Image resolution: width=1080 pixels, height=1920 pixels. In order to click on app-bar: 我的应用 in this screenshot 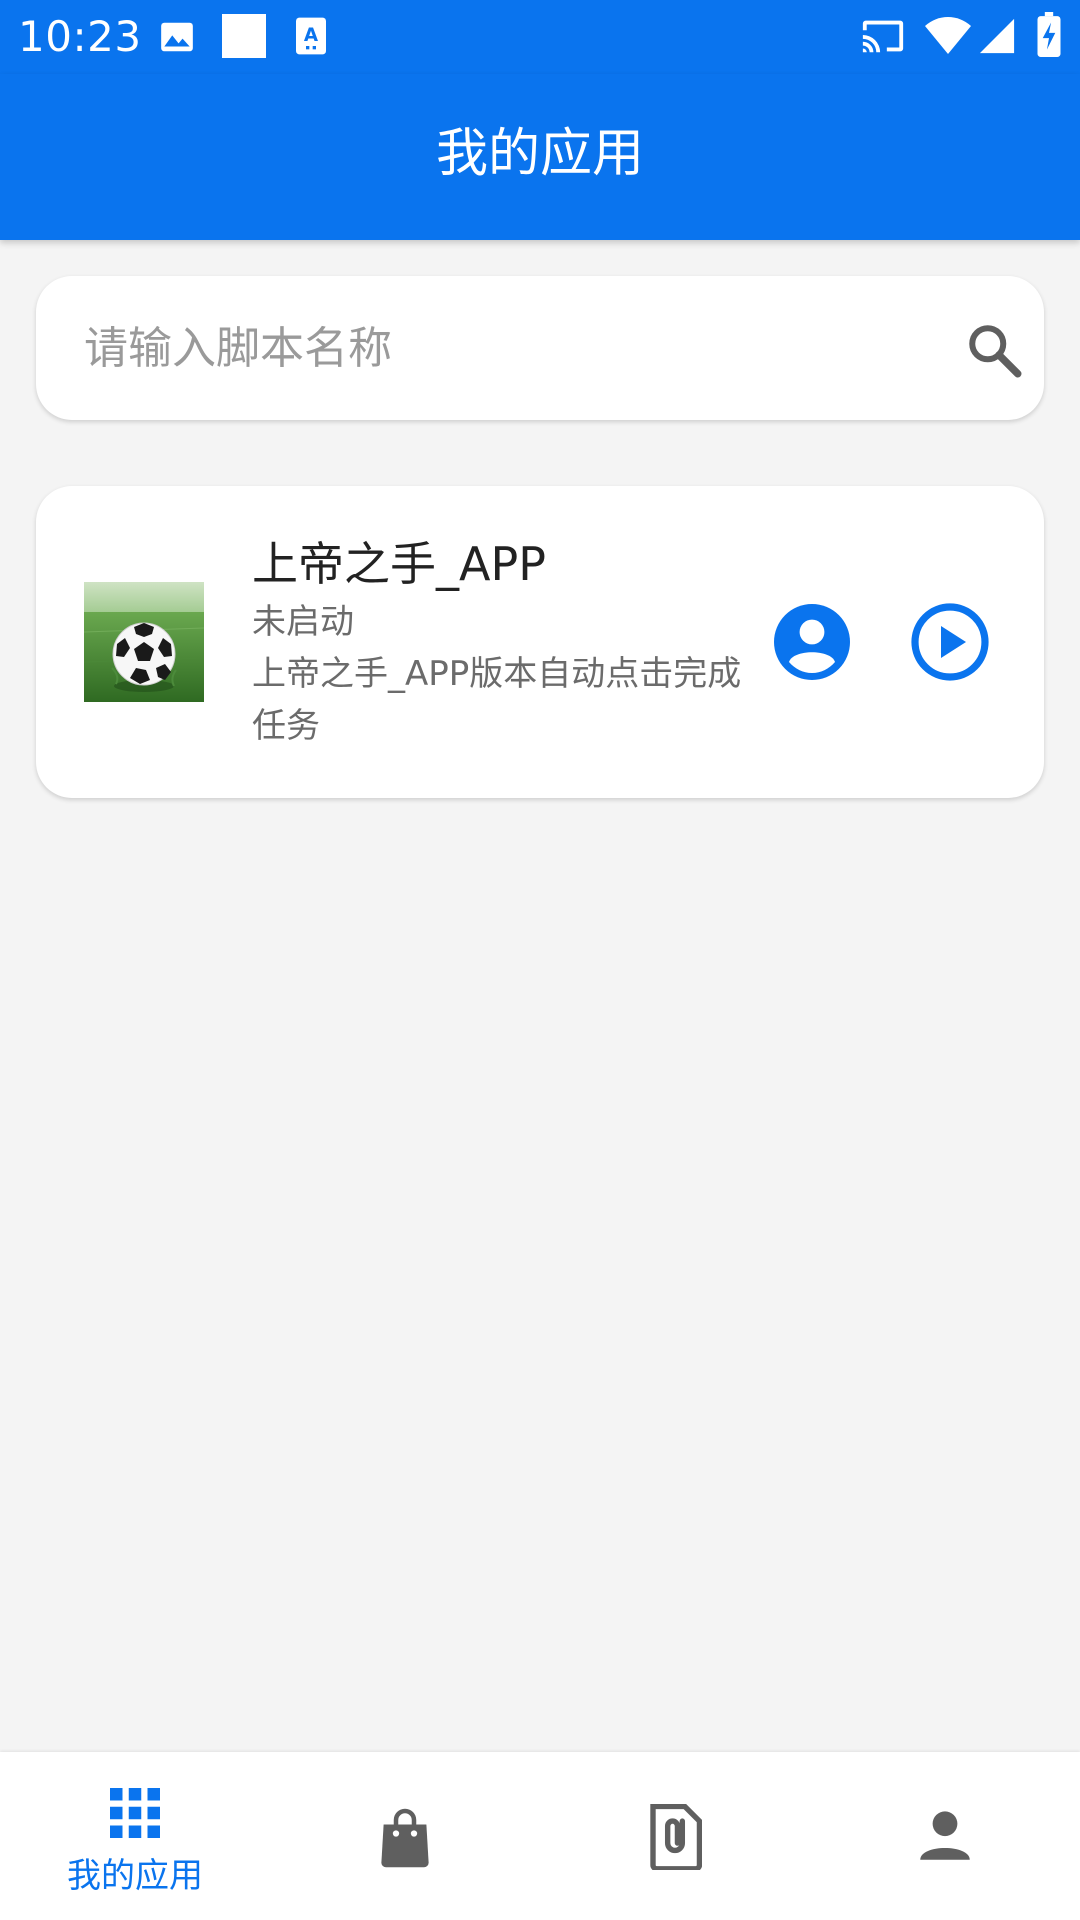, I will do `click(540, 157)`.